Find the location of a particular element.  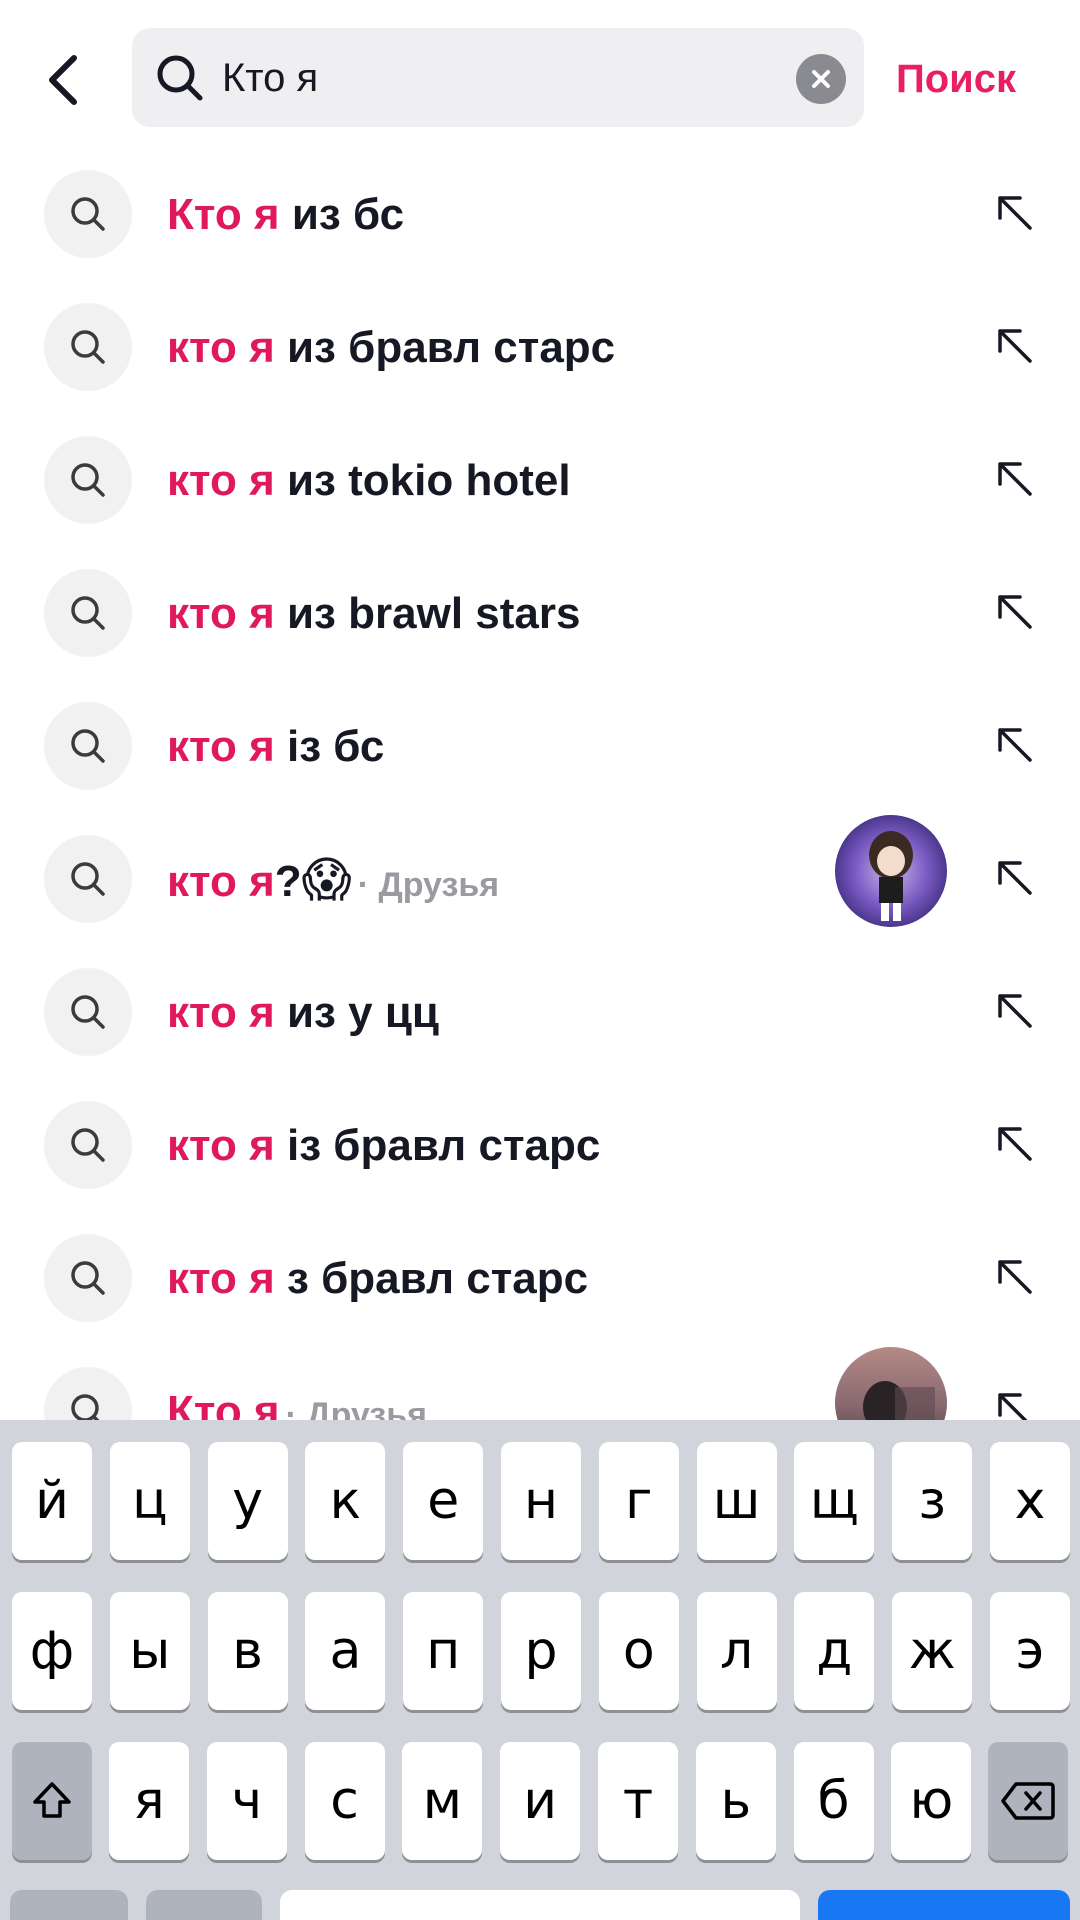

suggestion-rest: из бравл старс is located at coordinates (445, 347).